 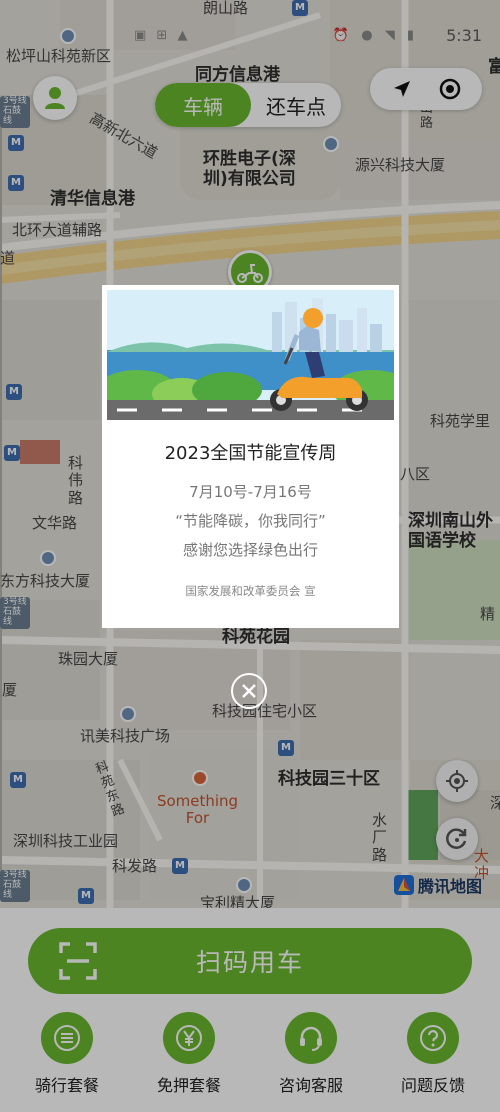 I want to click on promo-title: 2023全国节能宣传周, so click(x=250, y=453).